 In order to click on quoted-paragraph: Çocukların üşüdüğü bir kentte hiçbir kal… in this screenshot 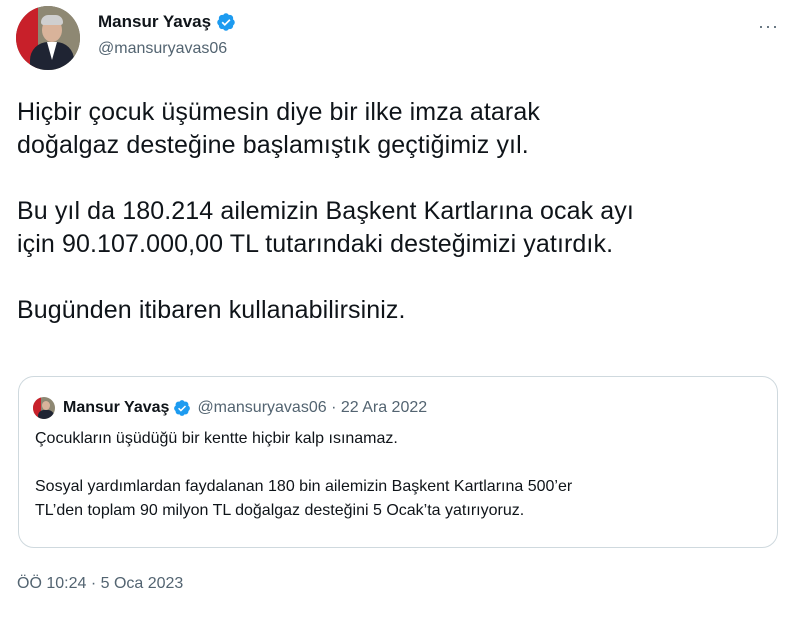, I will do `click(216, 438)`.